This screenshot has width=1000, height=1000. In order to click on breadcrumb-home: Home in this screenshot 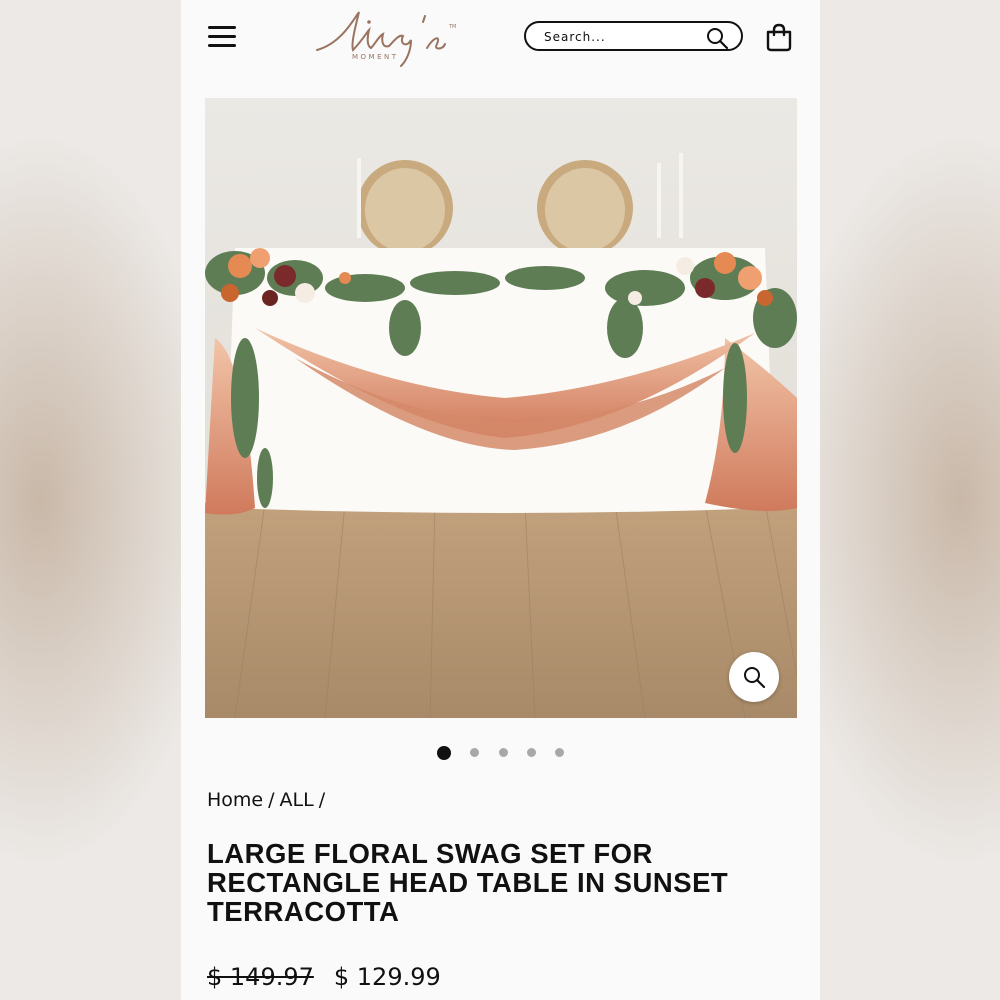, I will do `click(235, 800)`.